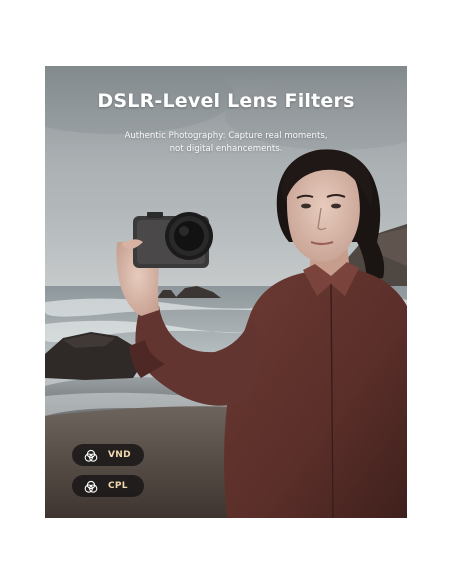 The image size is (452, 584). Describe the element at coordinates (226, 101) in the screenshot. I see `banner-title: DSLR-Level Lens Filters` at that location.